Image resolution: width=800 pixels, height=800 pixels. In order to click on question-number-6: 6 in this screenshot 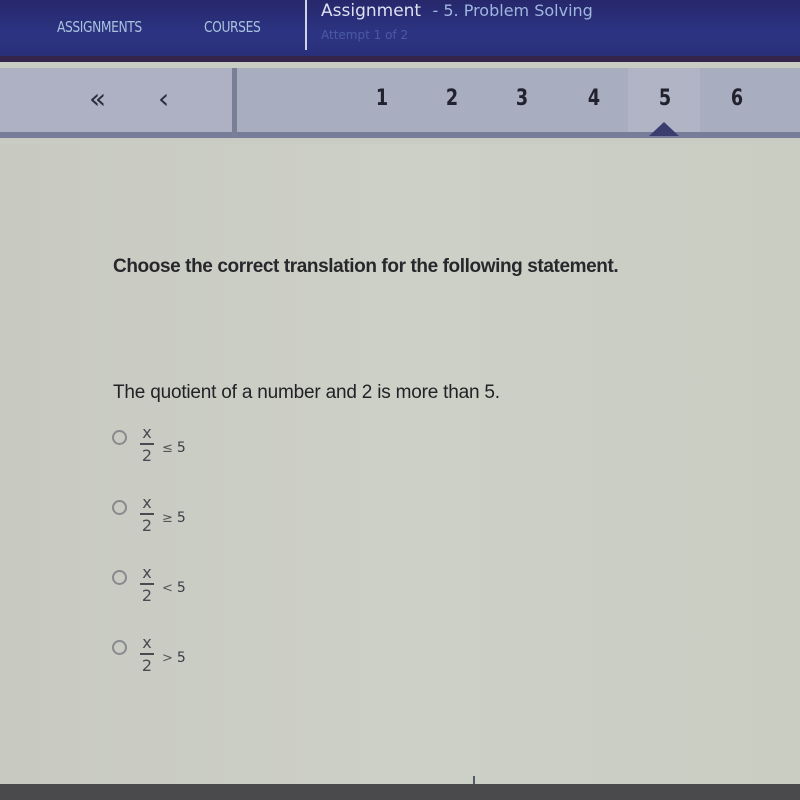, I will do `click(737, 98)`.